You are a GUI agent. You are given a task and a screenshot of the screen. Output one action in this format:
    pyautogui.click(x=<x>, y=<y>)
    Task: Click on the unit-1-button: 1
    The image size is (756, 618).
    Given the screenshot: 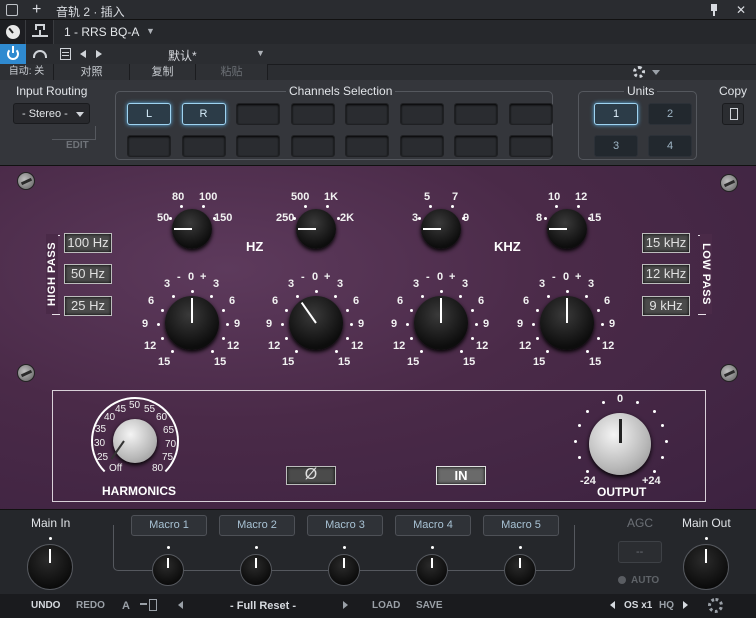 What is the action you would take?
    pyautogui.click(x=616, y=114)
    